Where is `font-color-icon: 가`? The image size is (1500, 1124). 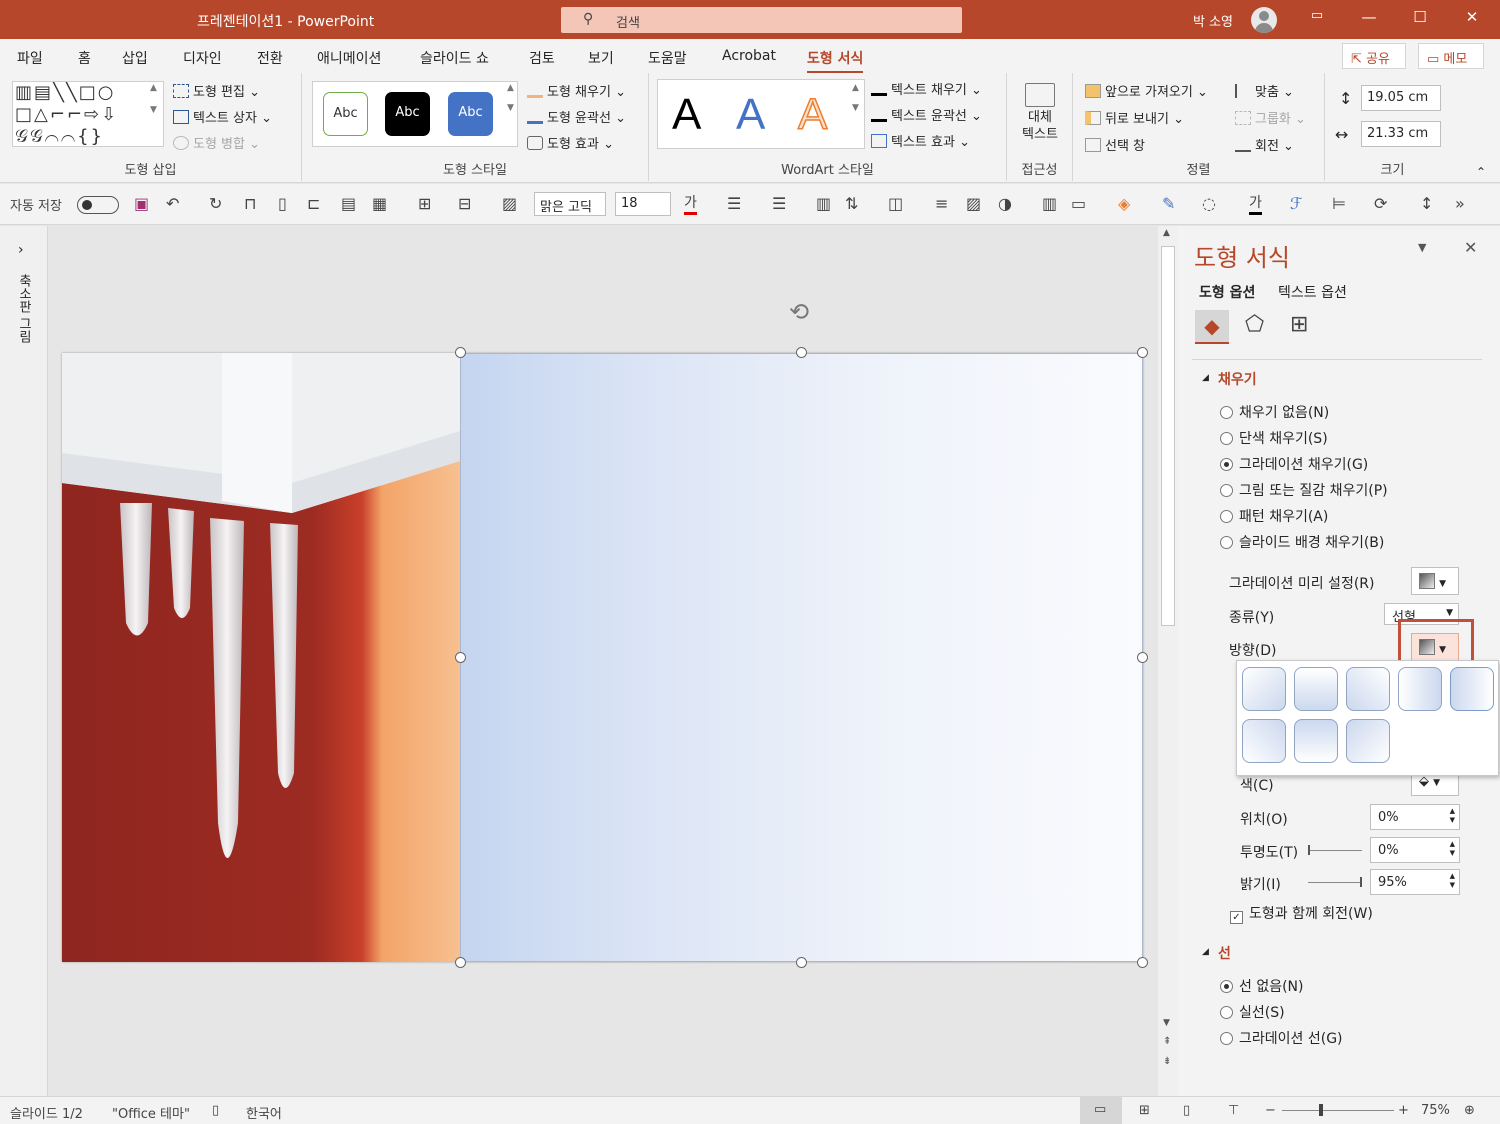 font-color-icon: 가 is located at coordinates (690, 203).